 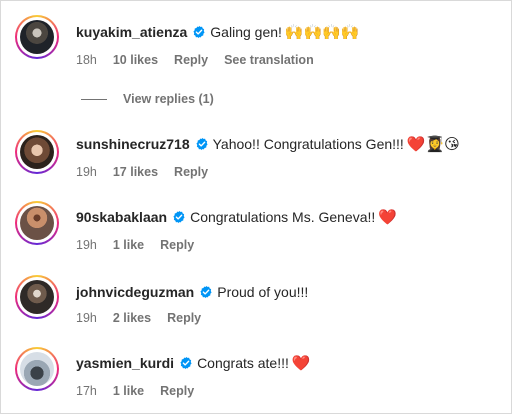 What do you see at coordinates (94, 99) in the screenshot?
I see `replies-divider` at bounding box center [94, 99].